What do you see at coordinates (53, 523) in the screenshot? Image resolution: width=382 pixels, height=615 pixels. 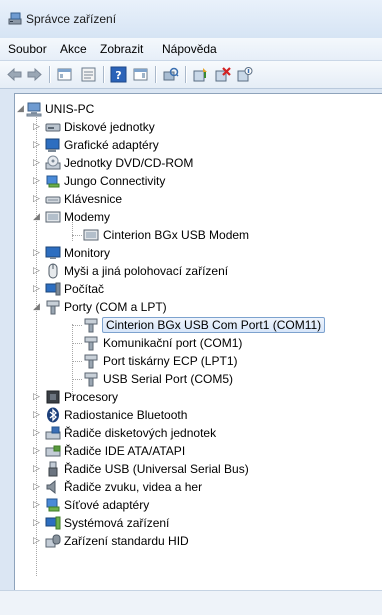 I see `system-device-icon` at bounding box center [53, 523].